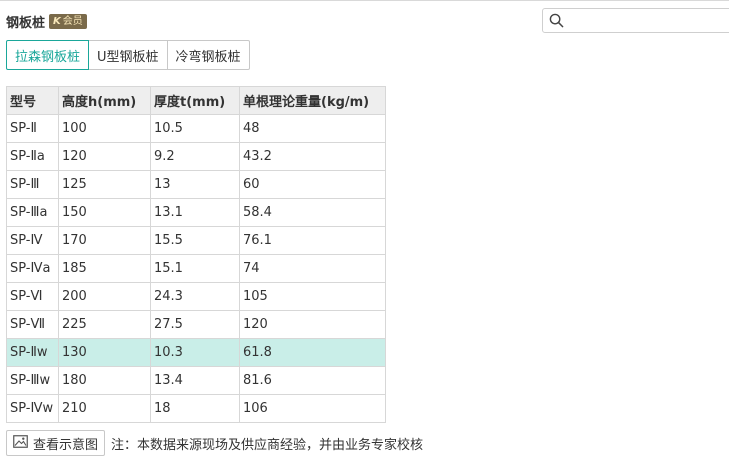  I want to click on cell-thickness: 10.3, so click(195, 352).